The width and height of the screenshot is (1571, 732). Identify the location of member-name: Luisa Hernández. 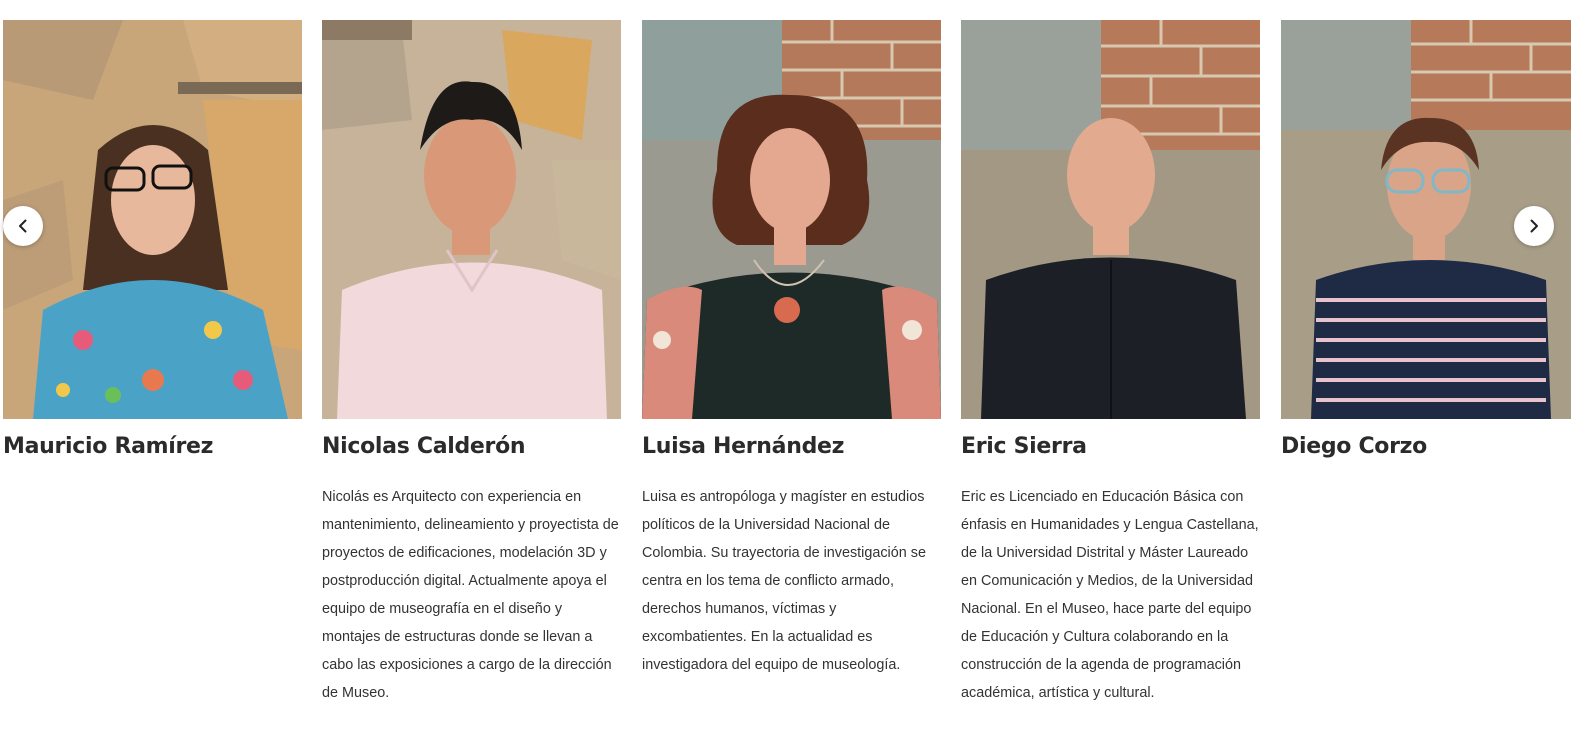
(743, 446).